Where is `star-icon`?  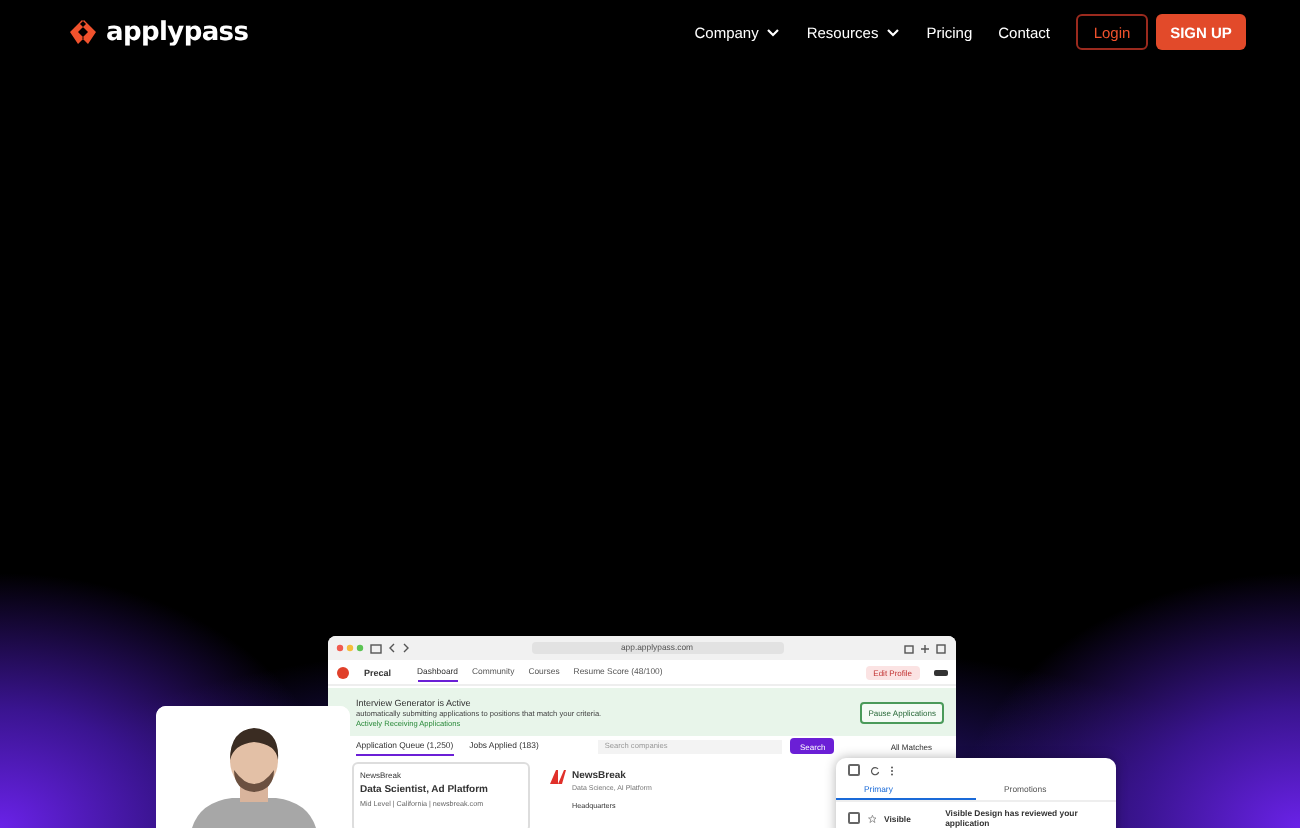 star-icon is located at coordinates (871, 818).